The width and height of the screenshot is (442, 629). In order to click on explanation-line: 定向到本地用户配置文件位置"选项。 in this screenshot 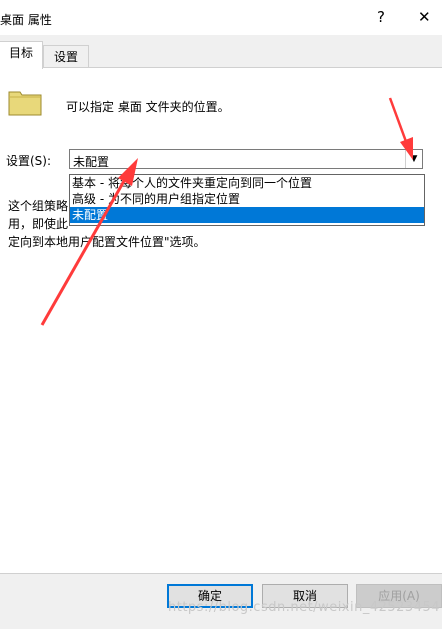, I will do `click(107, 242)`.